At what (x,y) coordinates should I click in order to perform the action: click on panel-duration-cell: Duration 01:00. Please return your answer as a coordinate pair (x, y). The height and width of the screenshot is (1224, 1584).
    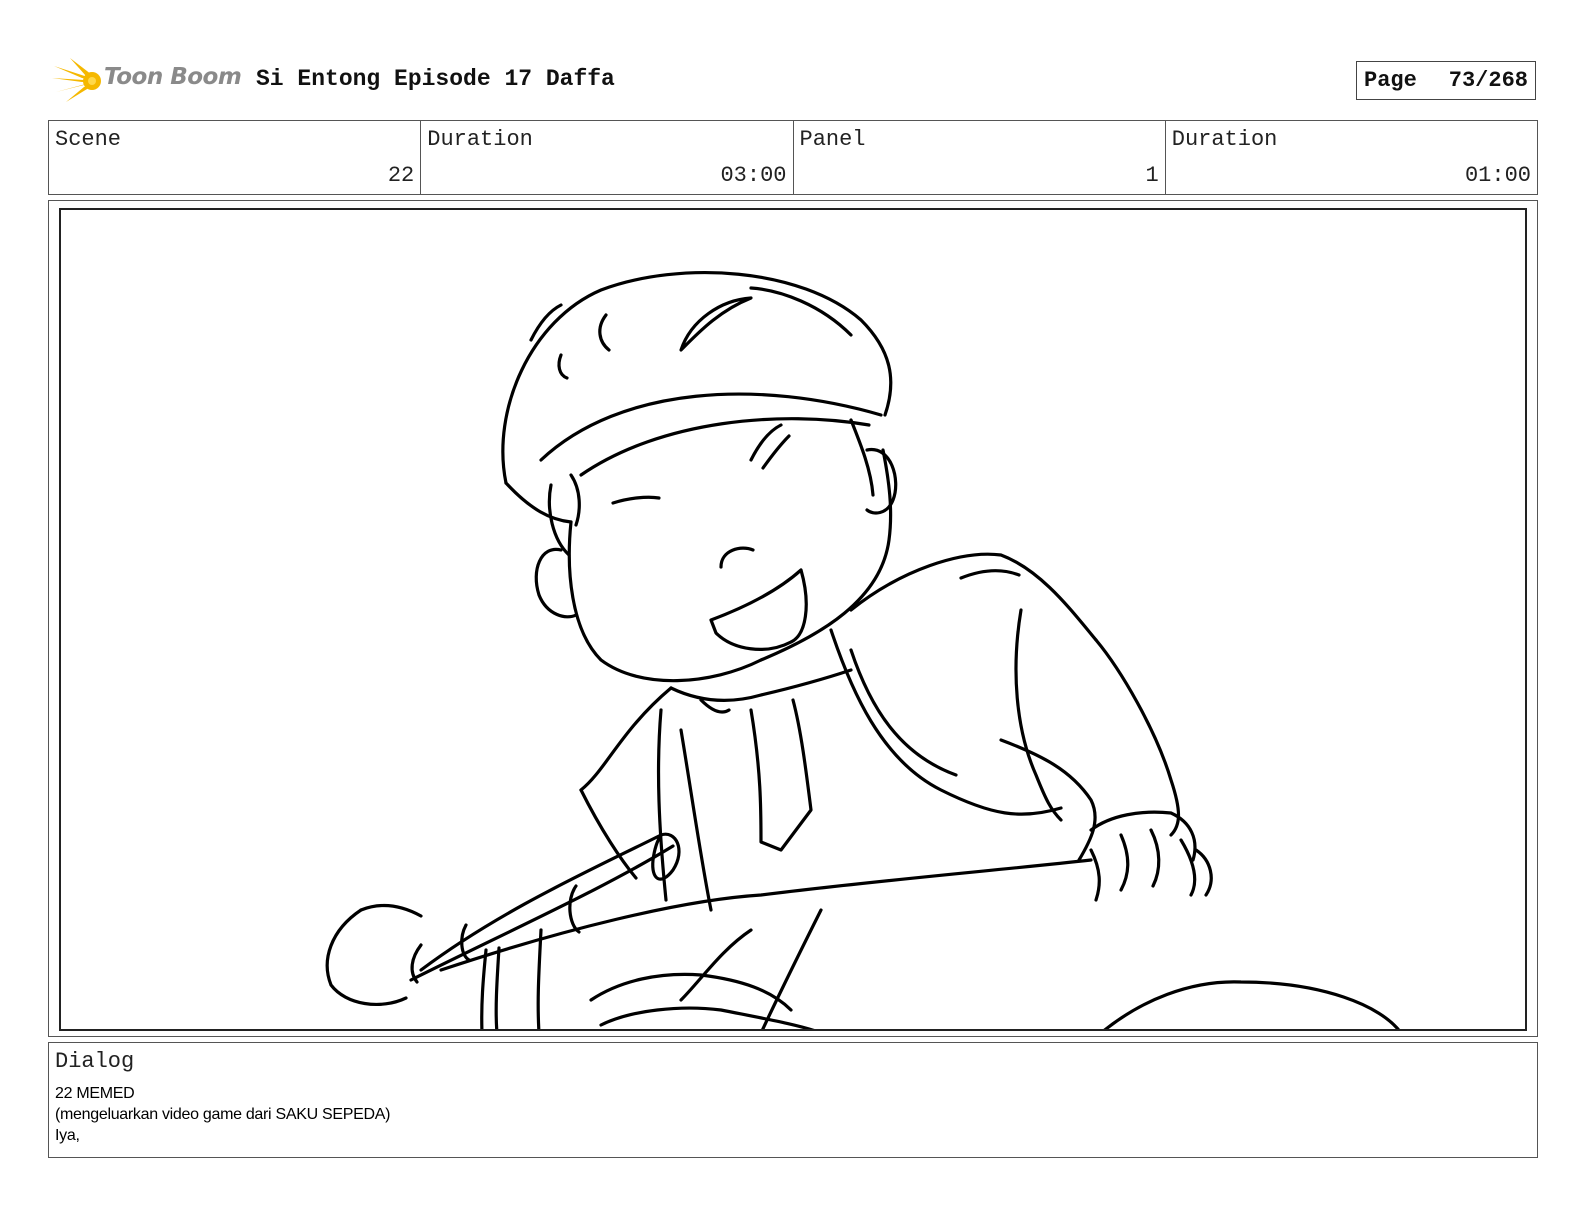
    Looking at the image, I should click on (1351, 157).